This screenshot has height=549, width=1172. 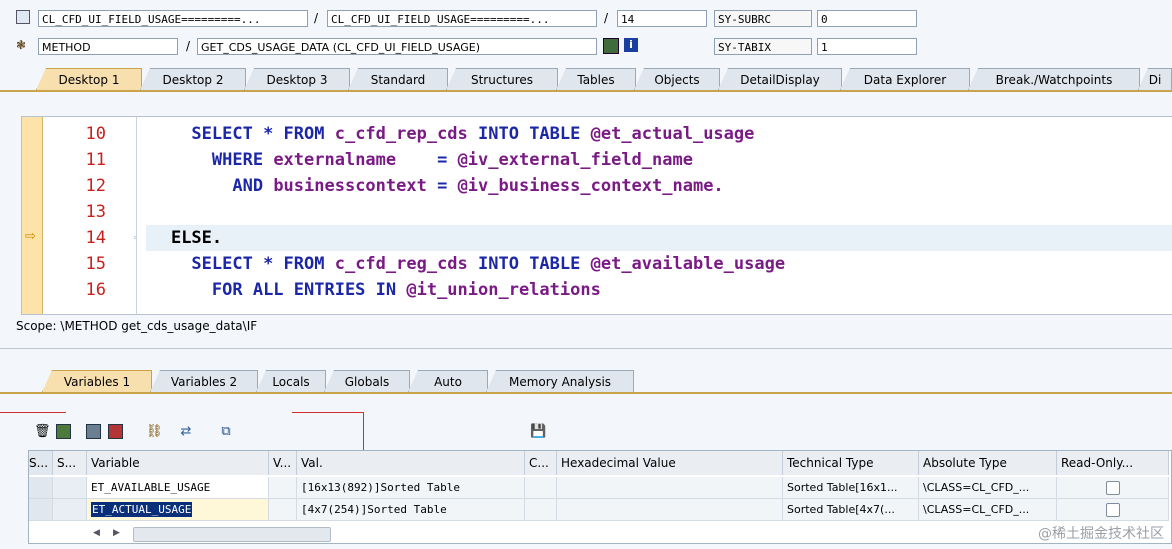 I want to click on col-header-technical-type: Technical Type, so click(x=851, y=463).